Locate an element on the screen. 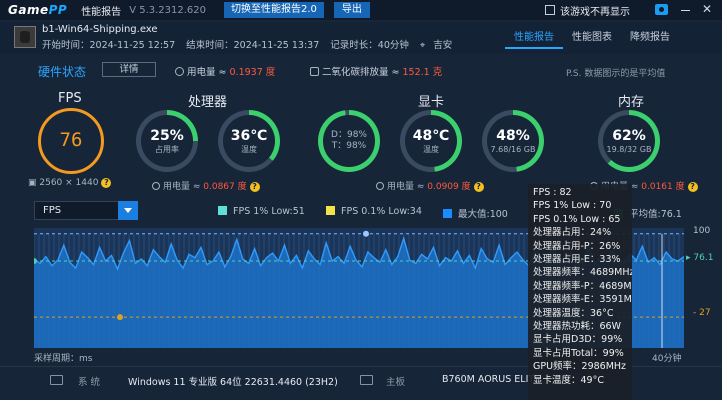  location: 吉安 is located at coordinates (443, 45).